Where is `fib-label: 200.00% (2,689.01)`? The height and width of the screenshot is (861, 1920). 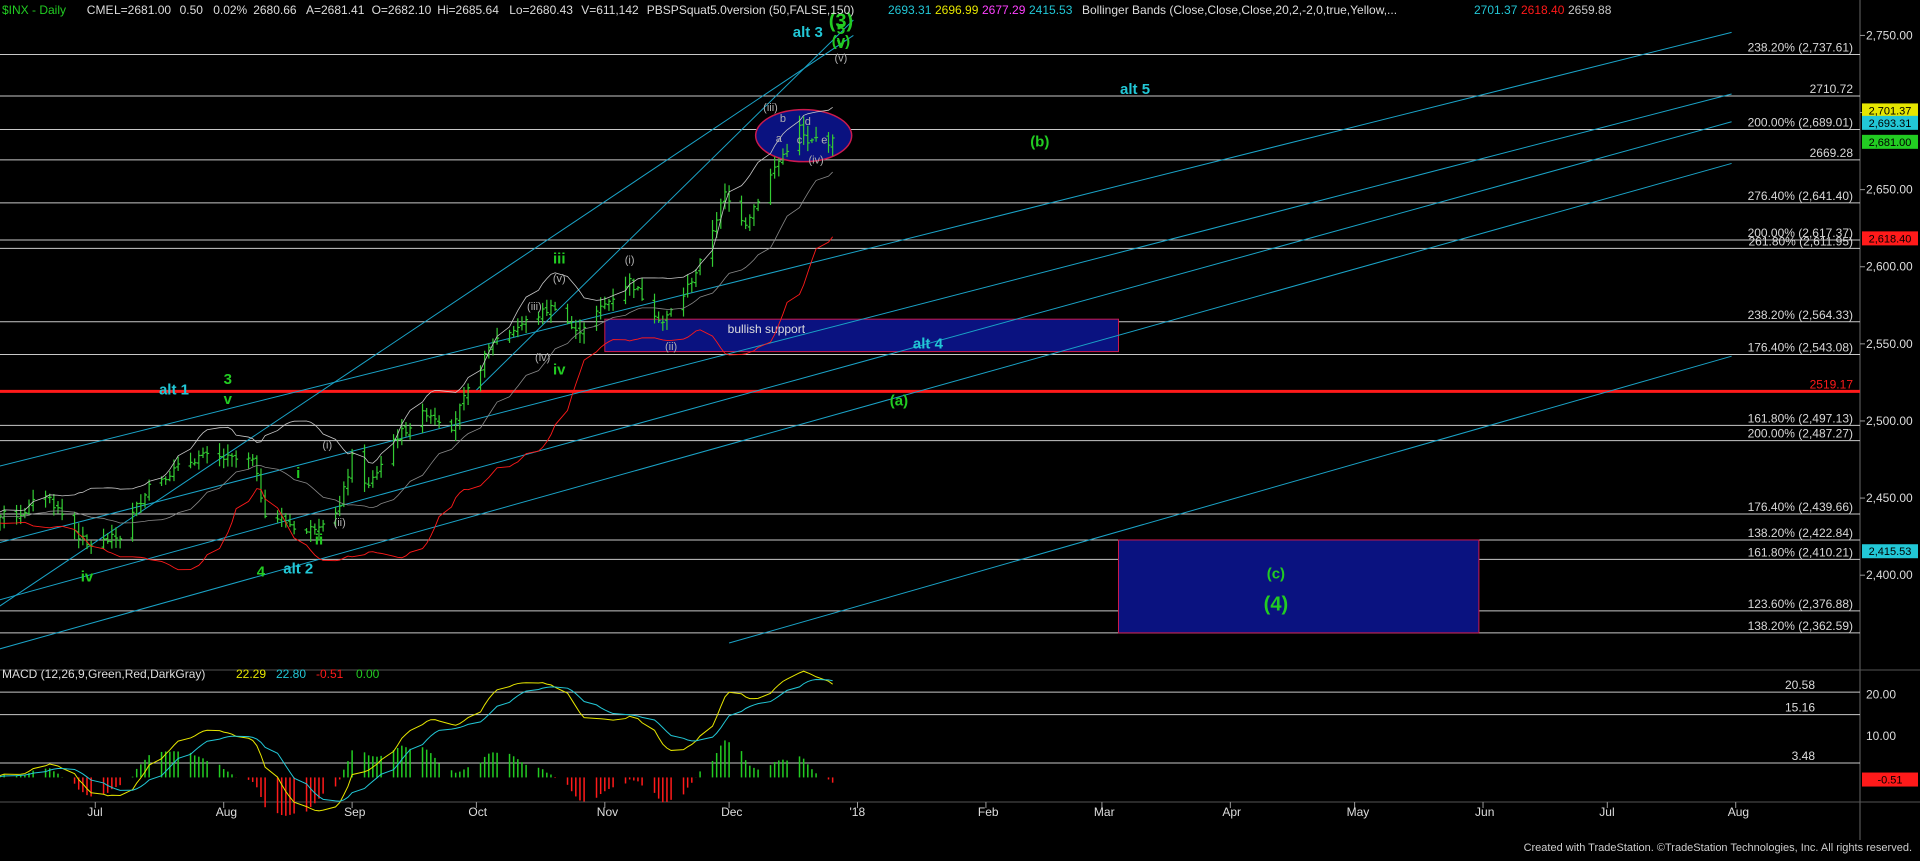
fib-label: 200.00% (2,689.01) is located at coordinates (1800, 122).